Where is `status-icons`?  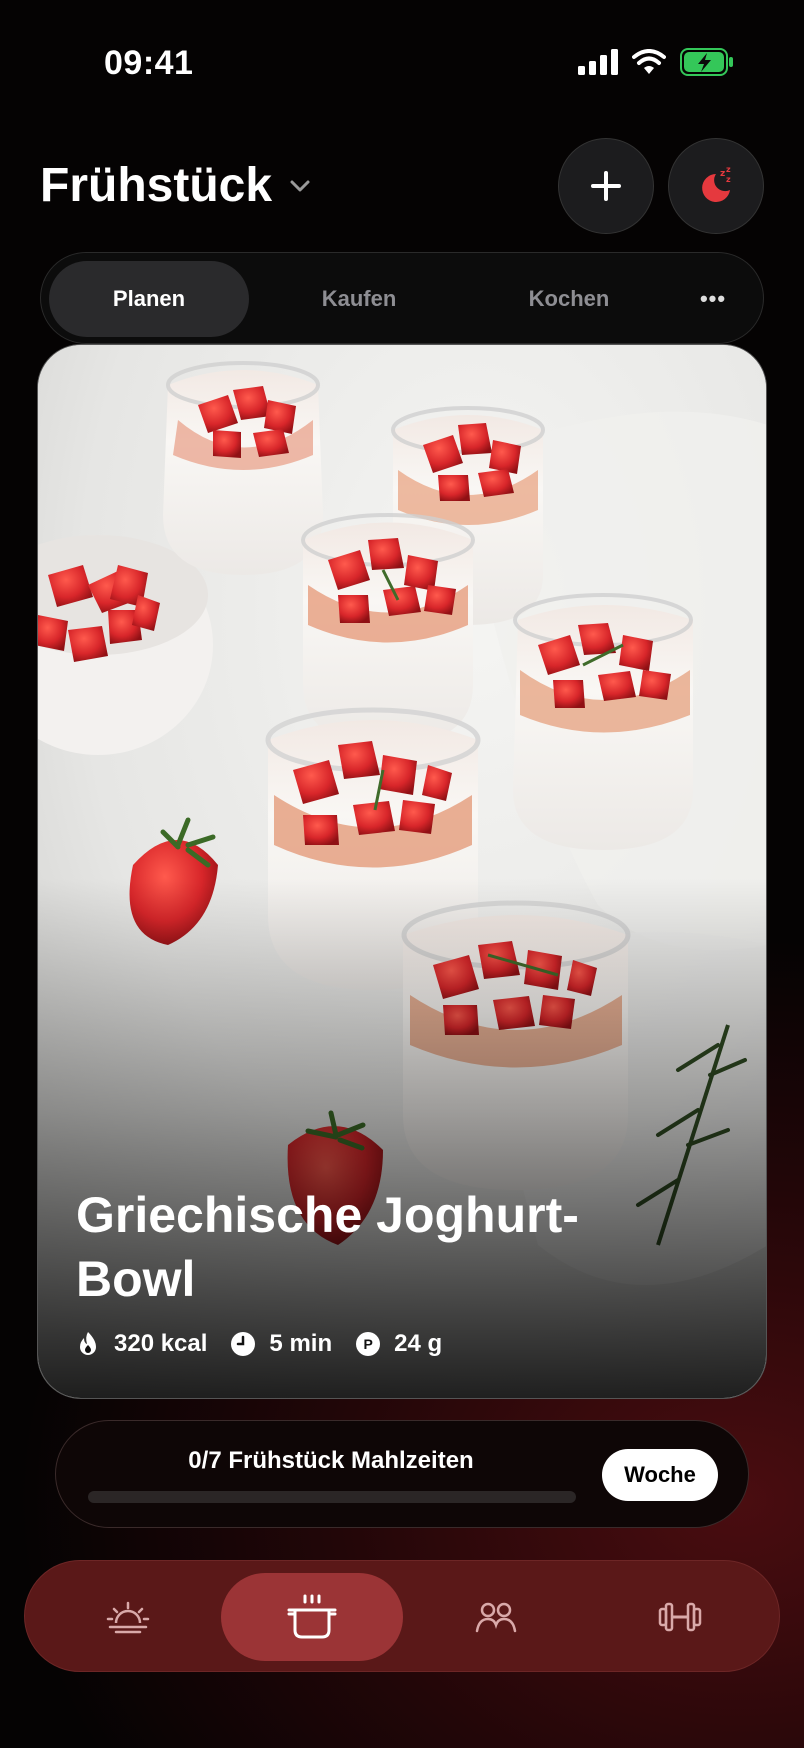
status-icons is located at coordinates (656, 62).